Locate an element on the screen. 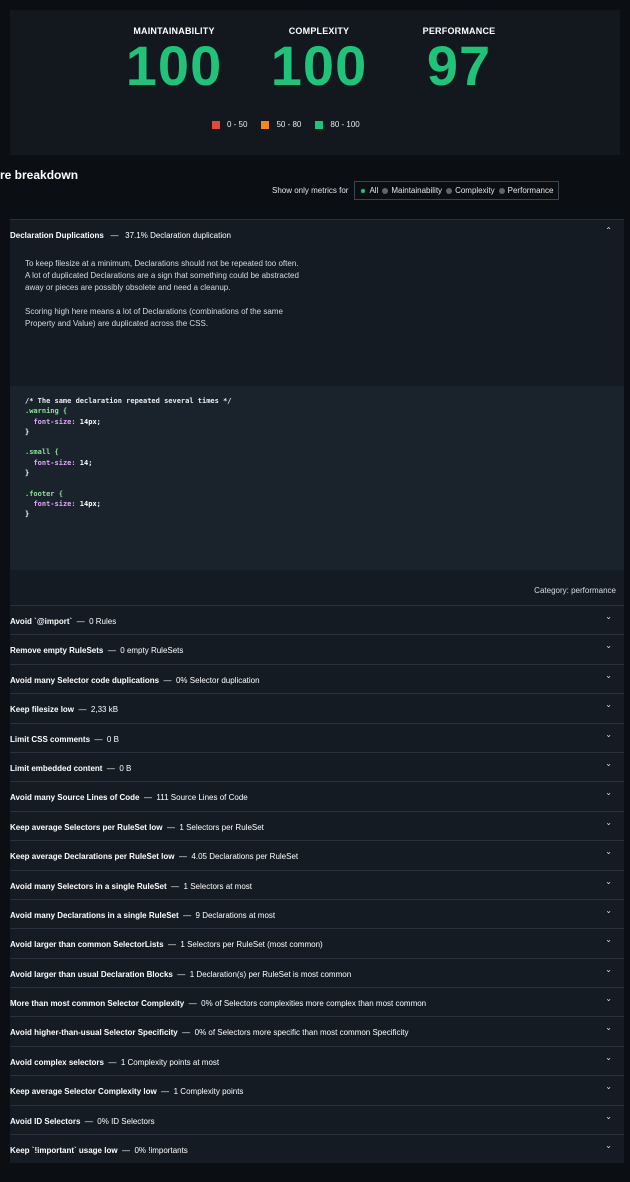  metric-row: Limit CSS comments — 0 B ⌄ is located at coordinates (317, 737).